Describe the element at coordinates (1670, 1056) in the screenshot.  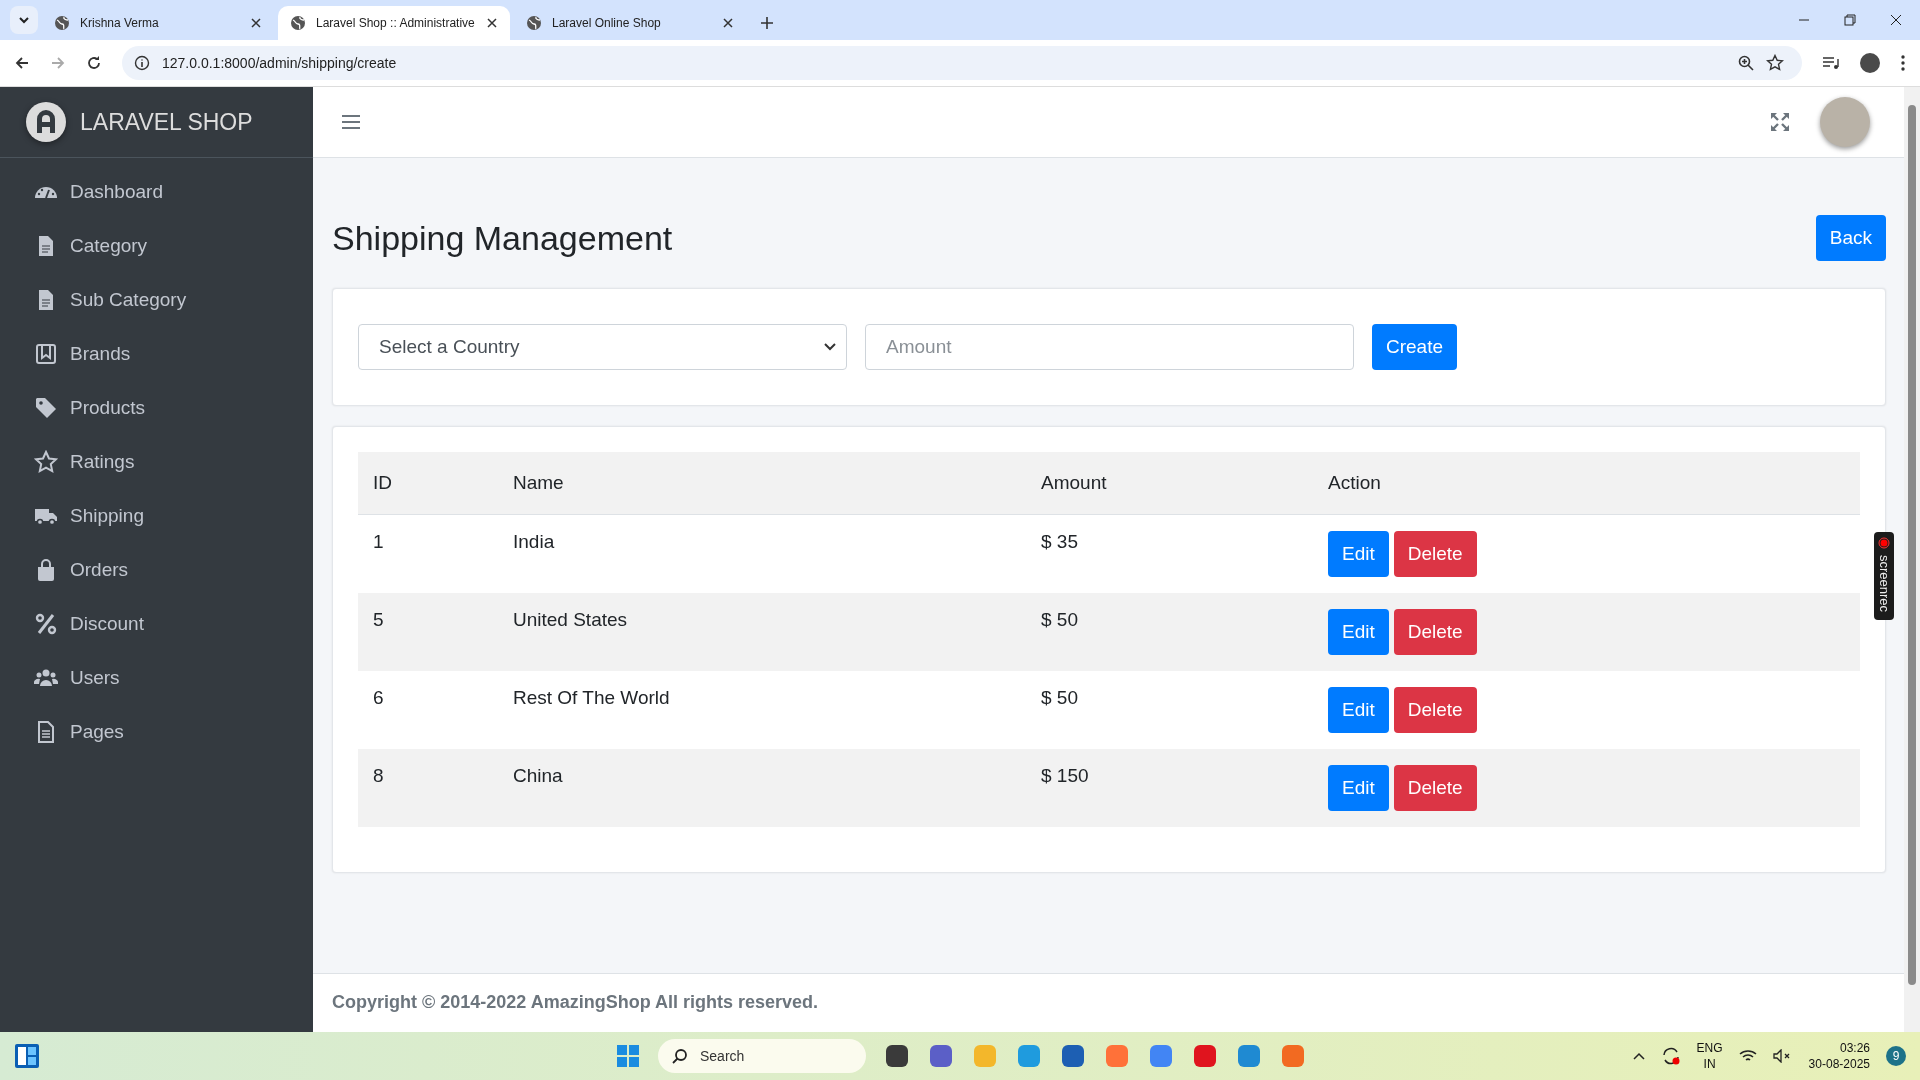
I see `sync-icon` at that location.